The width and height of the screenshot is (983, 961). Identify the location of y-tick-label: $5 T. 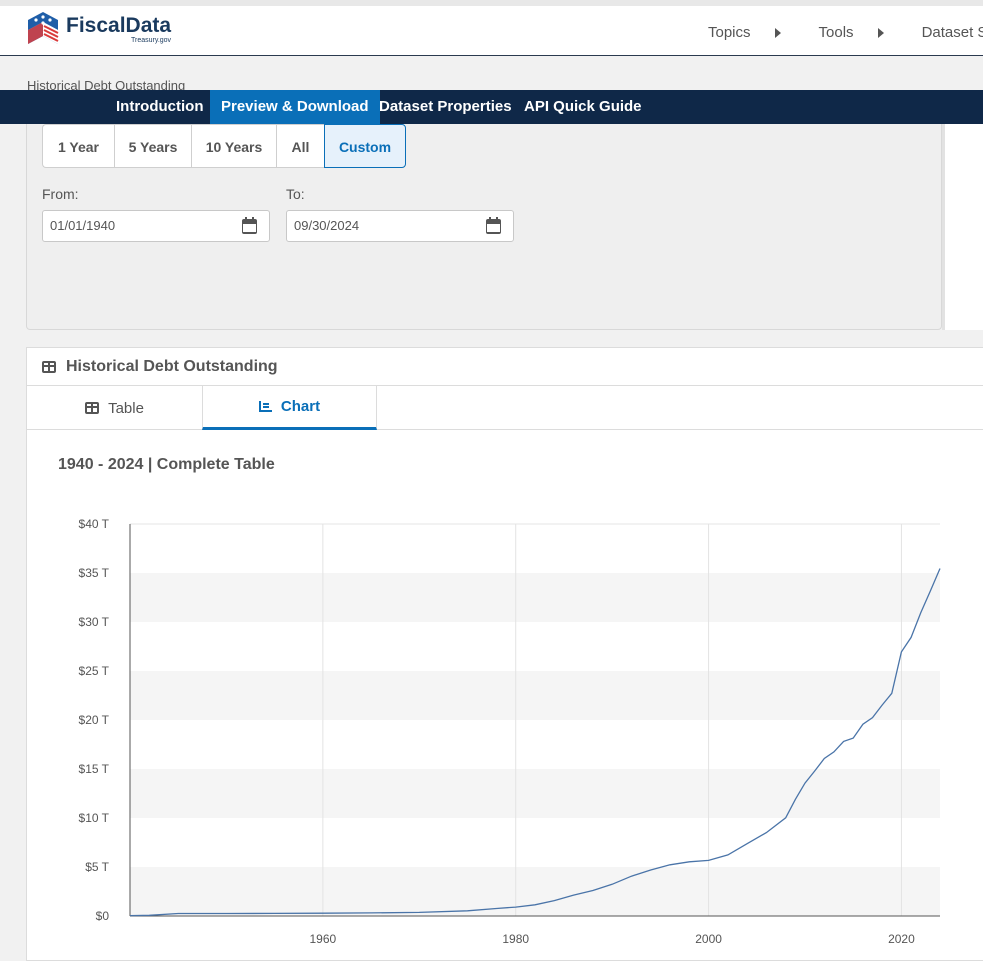
(97, 867).